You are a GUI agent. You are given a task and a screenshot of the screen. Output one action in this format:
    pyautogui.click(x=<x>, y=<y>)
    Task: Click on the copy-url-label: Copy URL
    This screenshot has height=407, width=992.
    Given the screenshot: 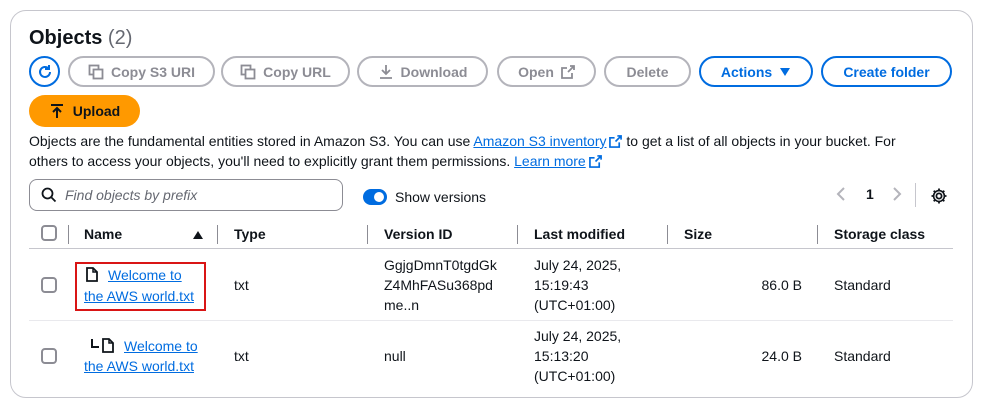 What is the action you would take?
    pyautogui.click(x=297, y=71)
    